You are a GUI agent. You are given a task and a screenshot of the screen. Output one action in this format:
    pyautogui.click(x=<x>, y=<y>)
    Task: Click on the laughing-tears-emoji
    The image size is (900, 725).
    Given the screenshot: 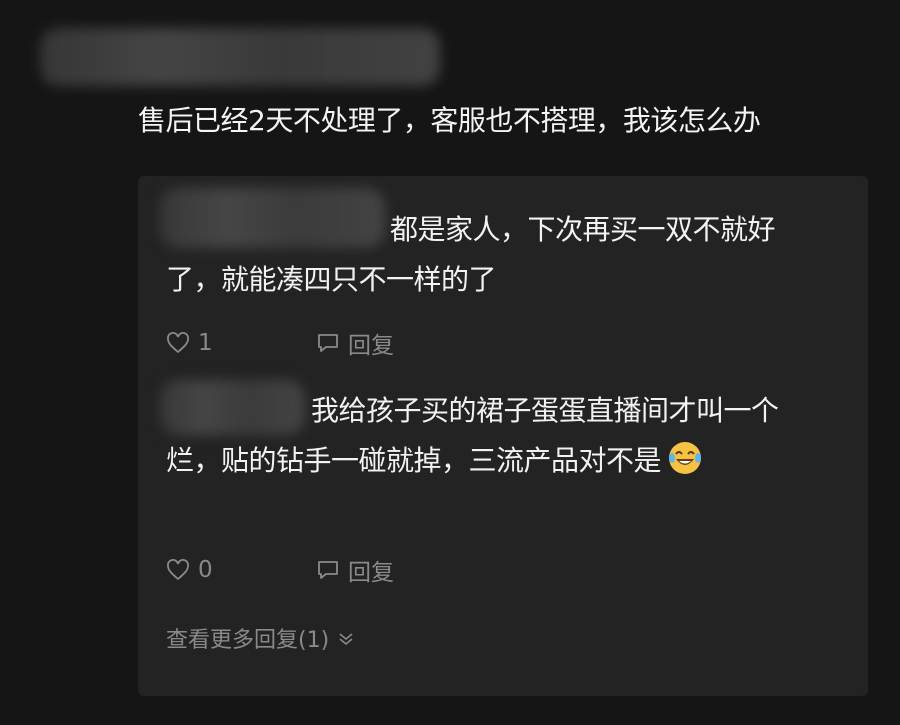 What is the action you would take?
    pyautogui.click(x=685, y=466)
    